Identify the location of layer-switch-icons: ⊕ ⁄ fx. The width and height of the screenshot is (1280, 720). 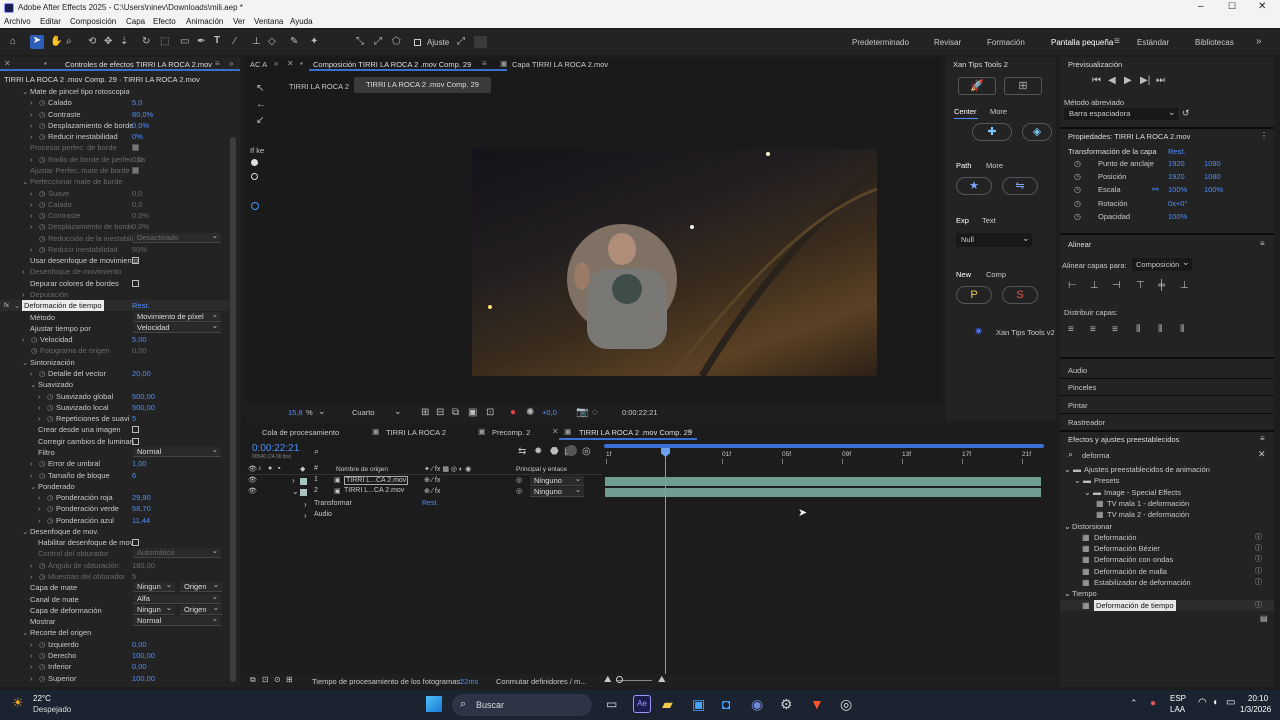
(432, 491).